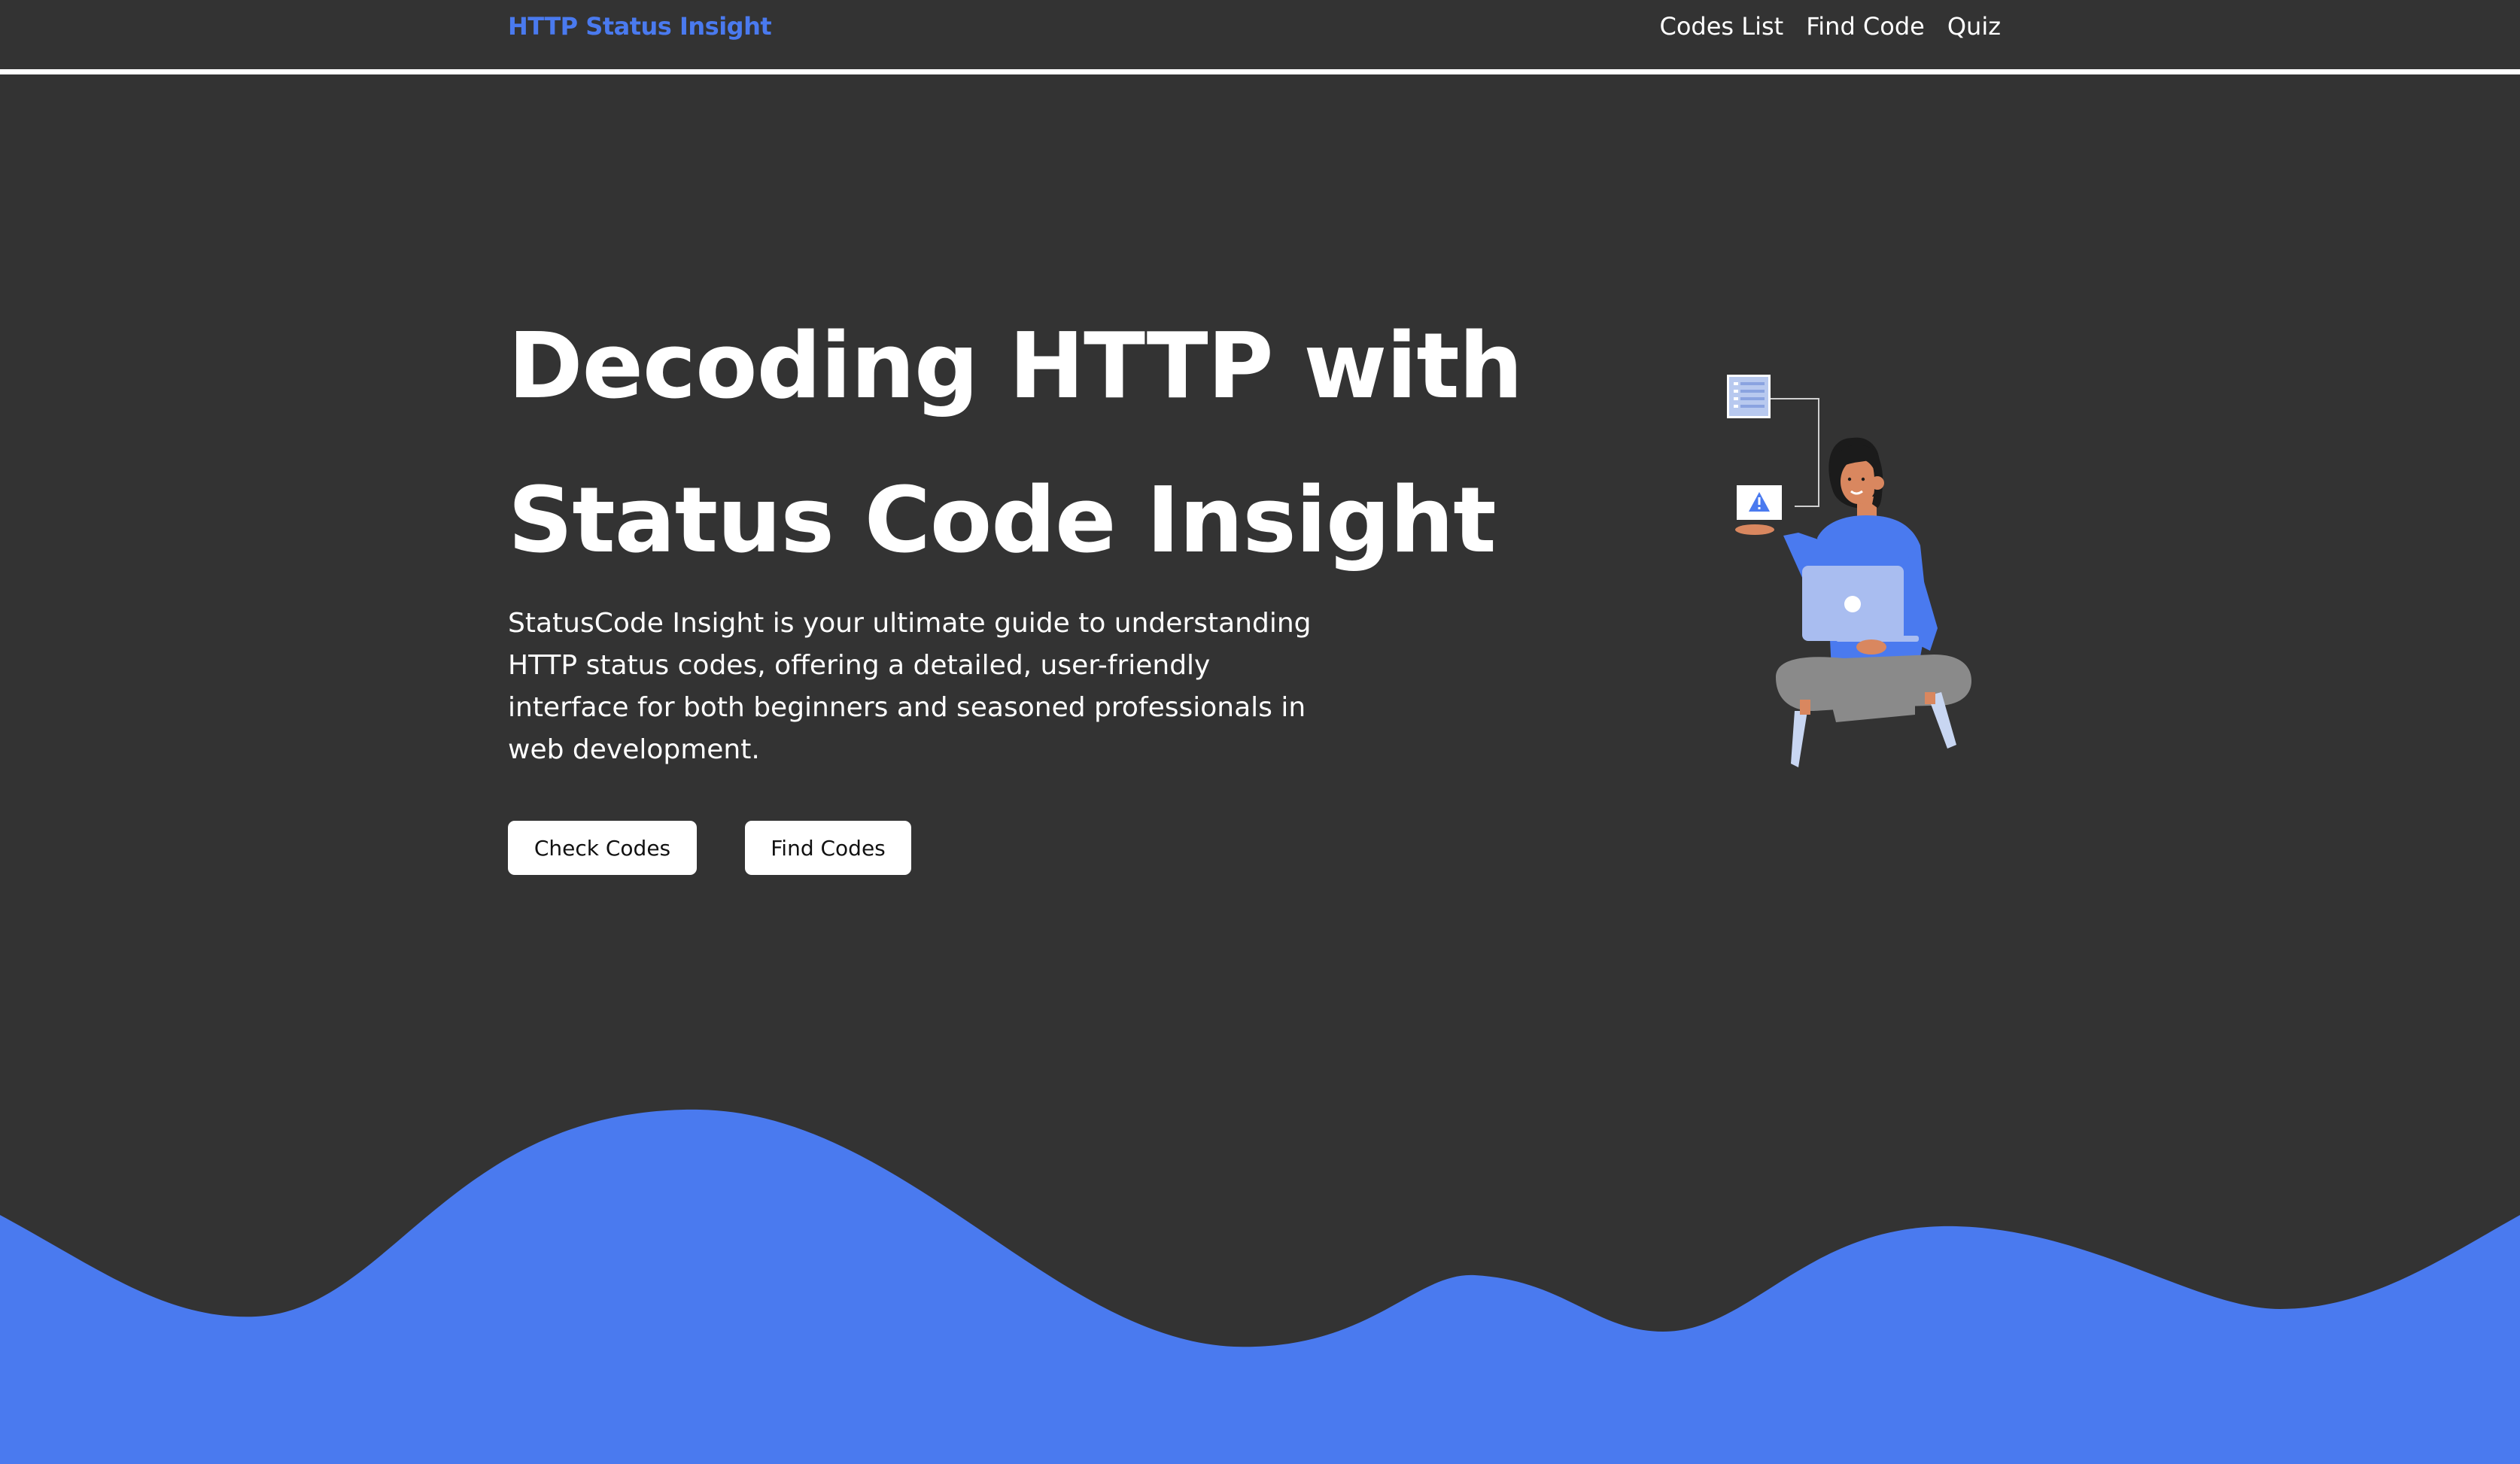 The width and height of the screenshot is (2520, 1464). What do you see at coordinates (1015, 366) in the screenshot?
I see `hero-title-line-1: Decoding HTTP with` at bounding box center [1015, 366].